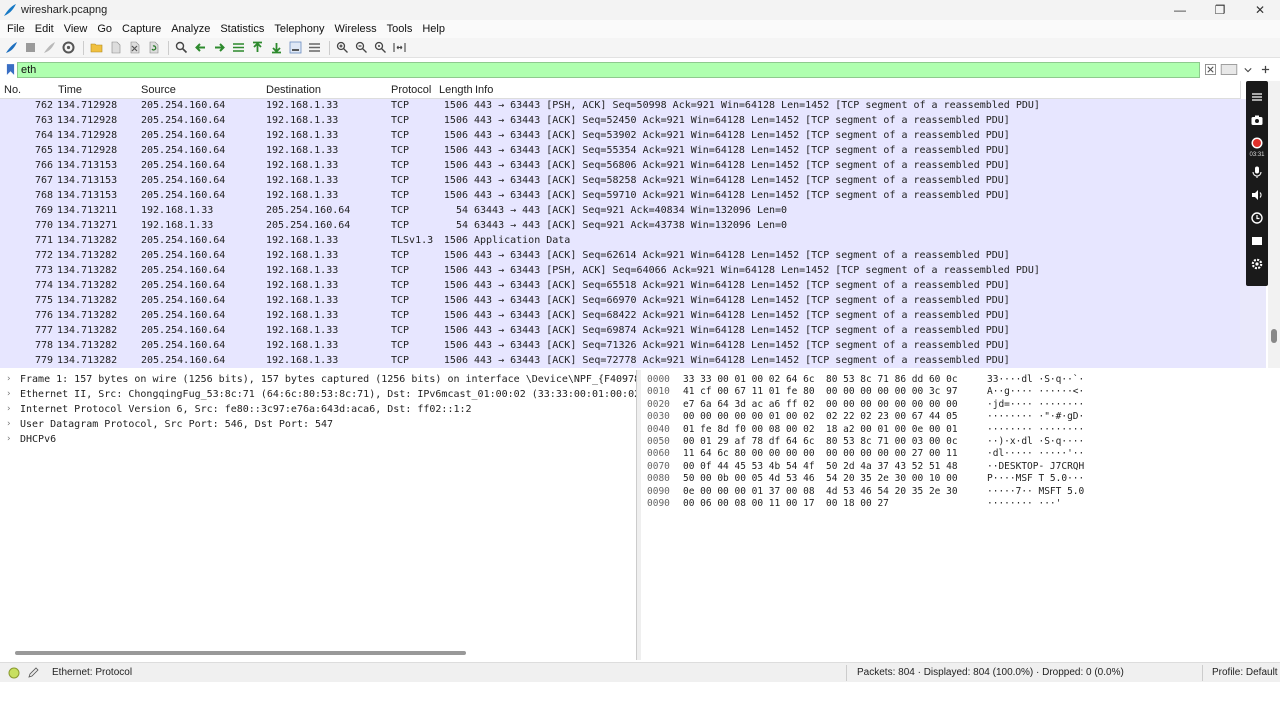 This screenshot has width=1280, height=720. I want to click on filter-bookmark-button, so click(10, 69).